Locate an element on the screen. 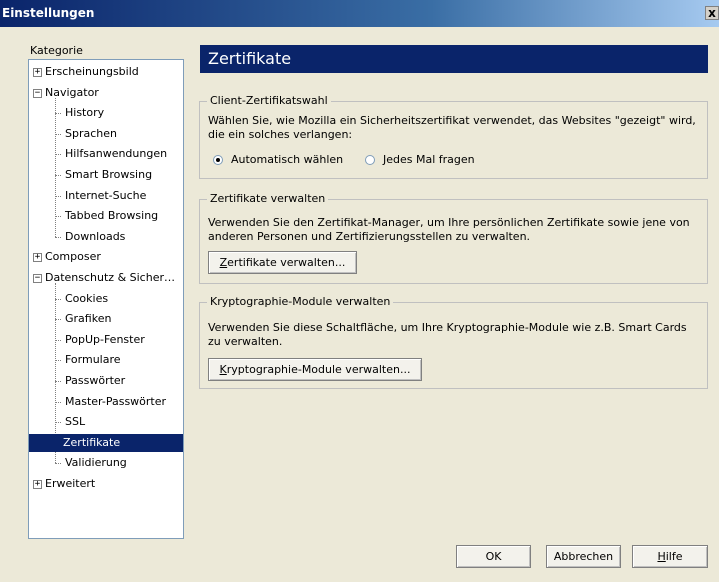 The height and width of the screenshot is (582, 719). tree-item-label: Formulare is located at coordinates (93, 360).